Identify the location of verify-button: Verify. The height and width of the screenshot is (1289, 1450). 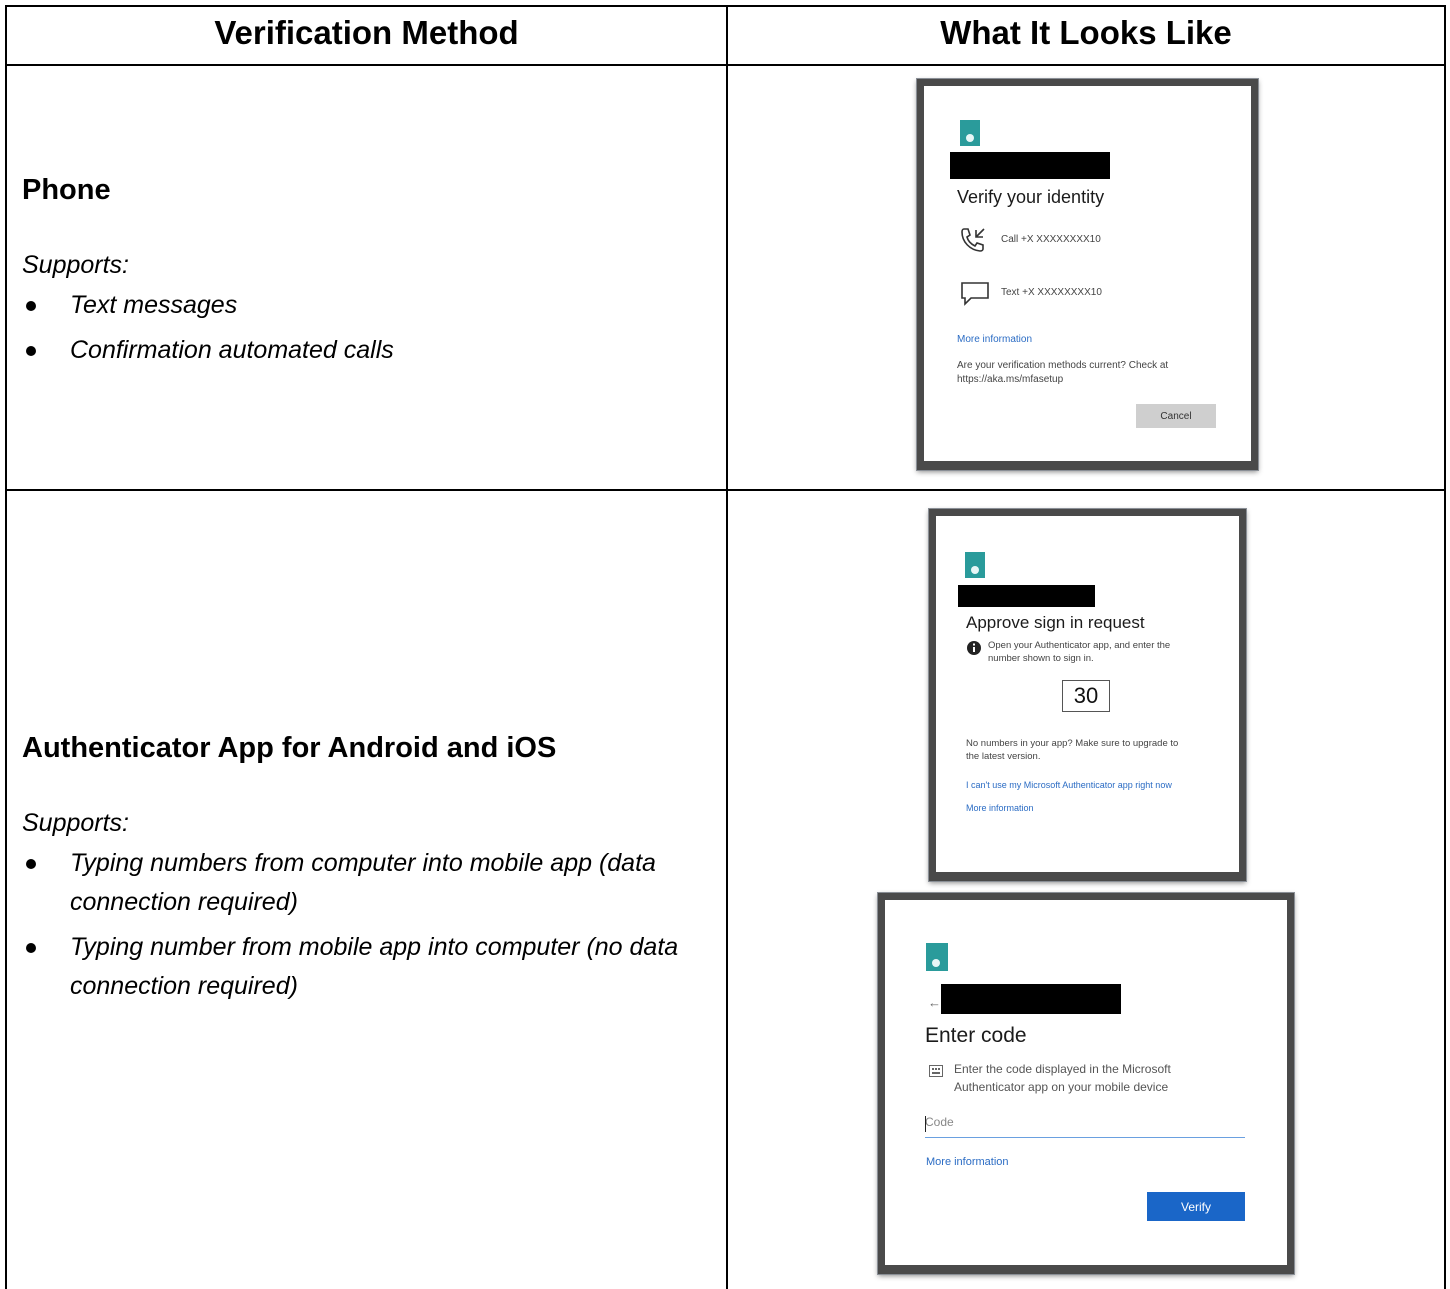
(1196, 1206).